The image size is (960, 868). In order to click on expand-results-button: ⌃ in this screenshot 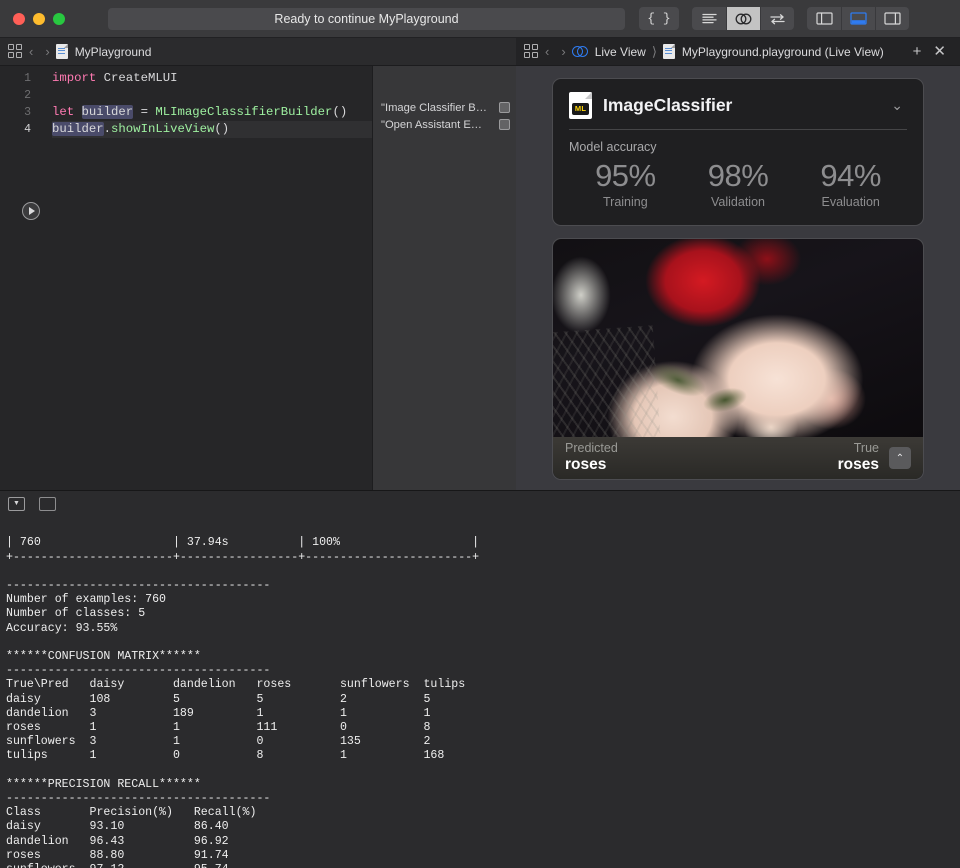, I will do `click(900, 458)`.